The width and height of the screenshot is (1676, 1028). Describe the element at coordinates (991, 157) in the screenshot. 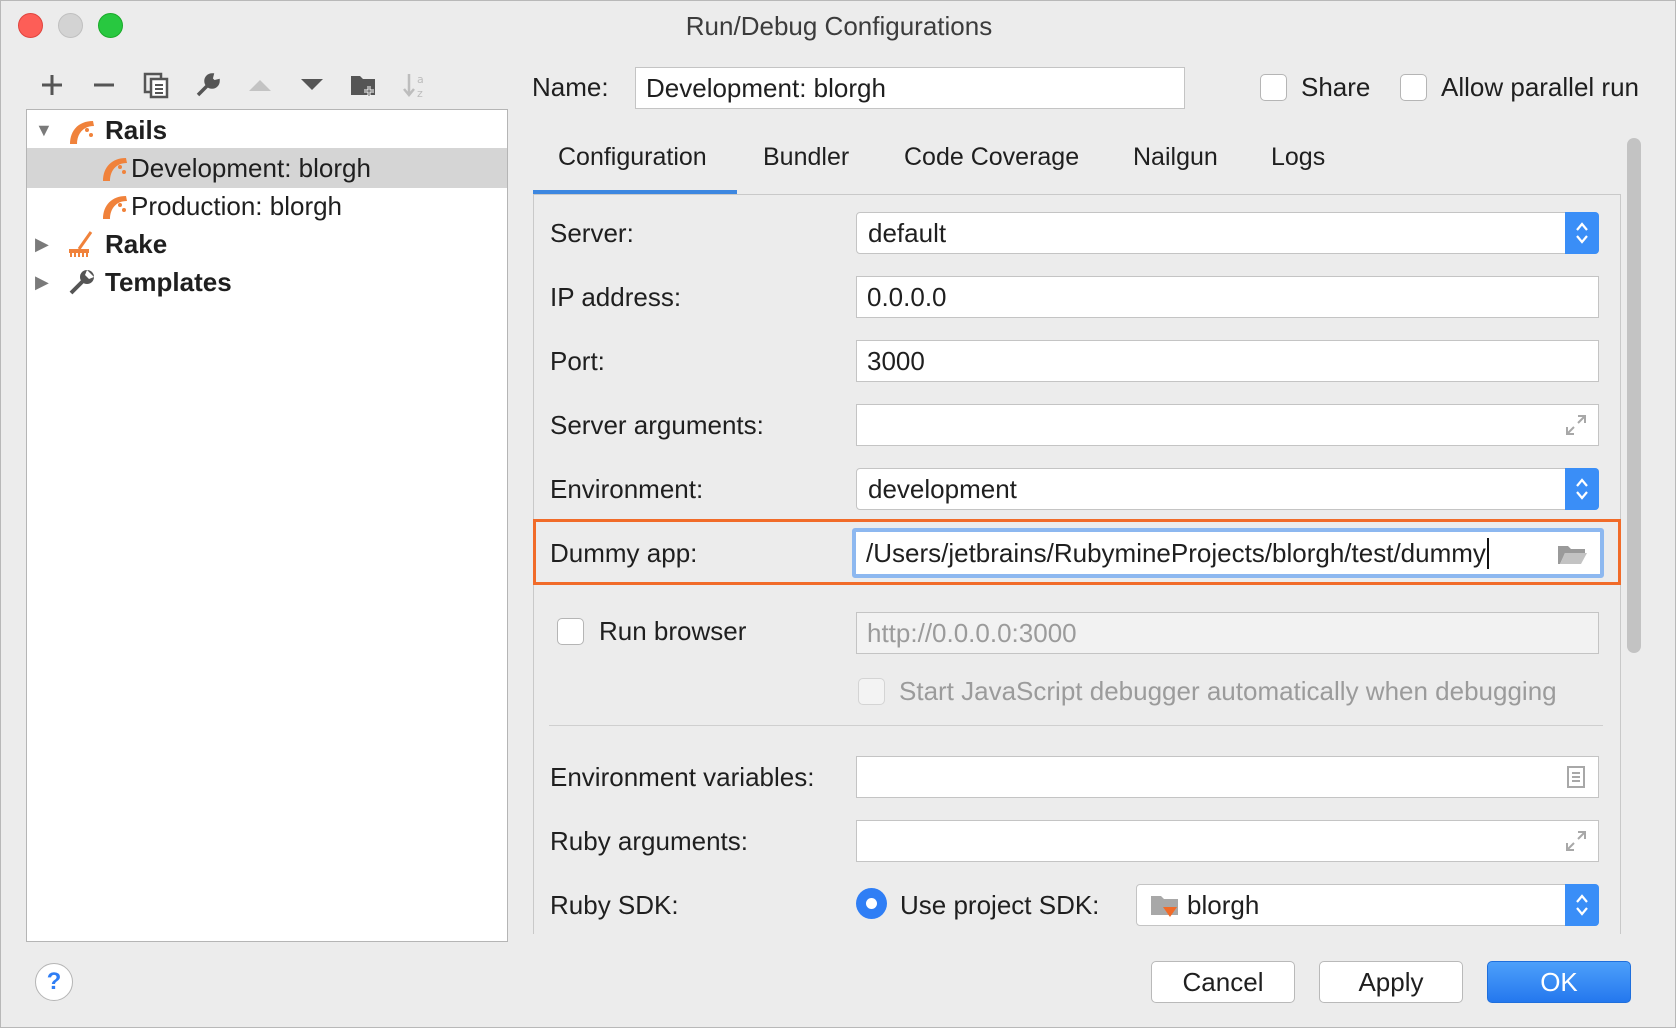

I see `tab-code-coverage: Code Coverage` at that location.